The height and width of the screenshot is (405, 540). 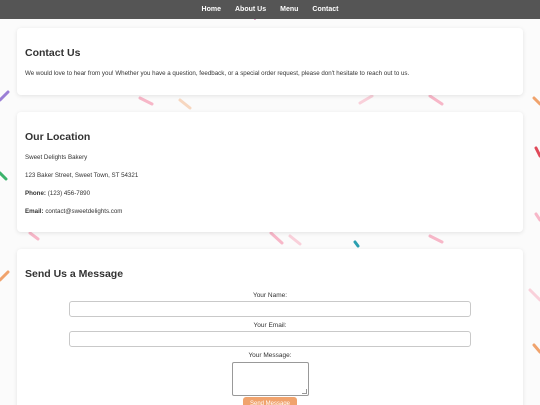 What do you see at coordinates (211, 9) in the screenshot?
I see `nav-home-link: Home` at bounding box center [211, 9].